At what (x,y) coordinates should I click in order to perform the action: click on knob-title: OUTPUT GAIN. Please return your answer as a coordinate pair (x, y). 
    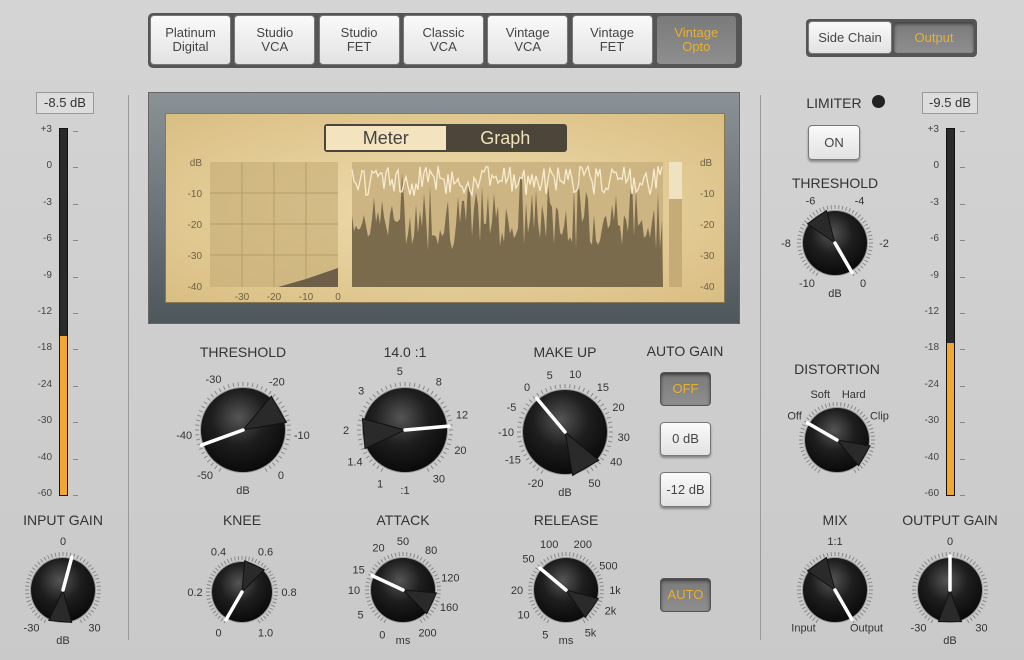
    Looking at the image, I should click on (949, 520).